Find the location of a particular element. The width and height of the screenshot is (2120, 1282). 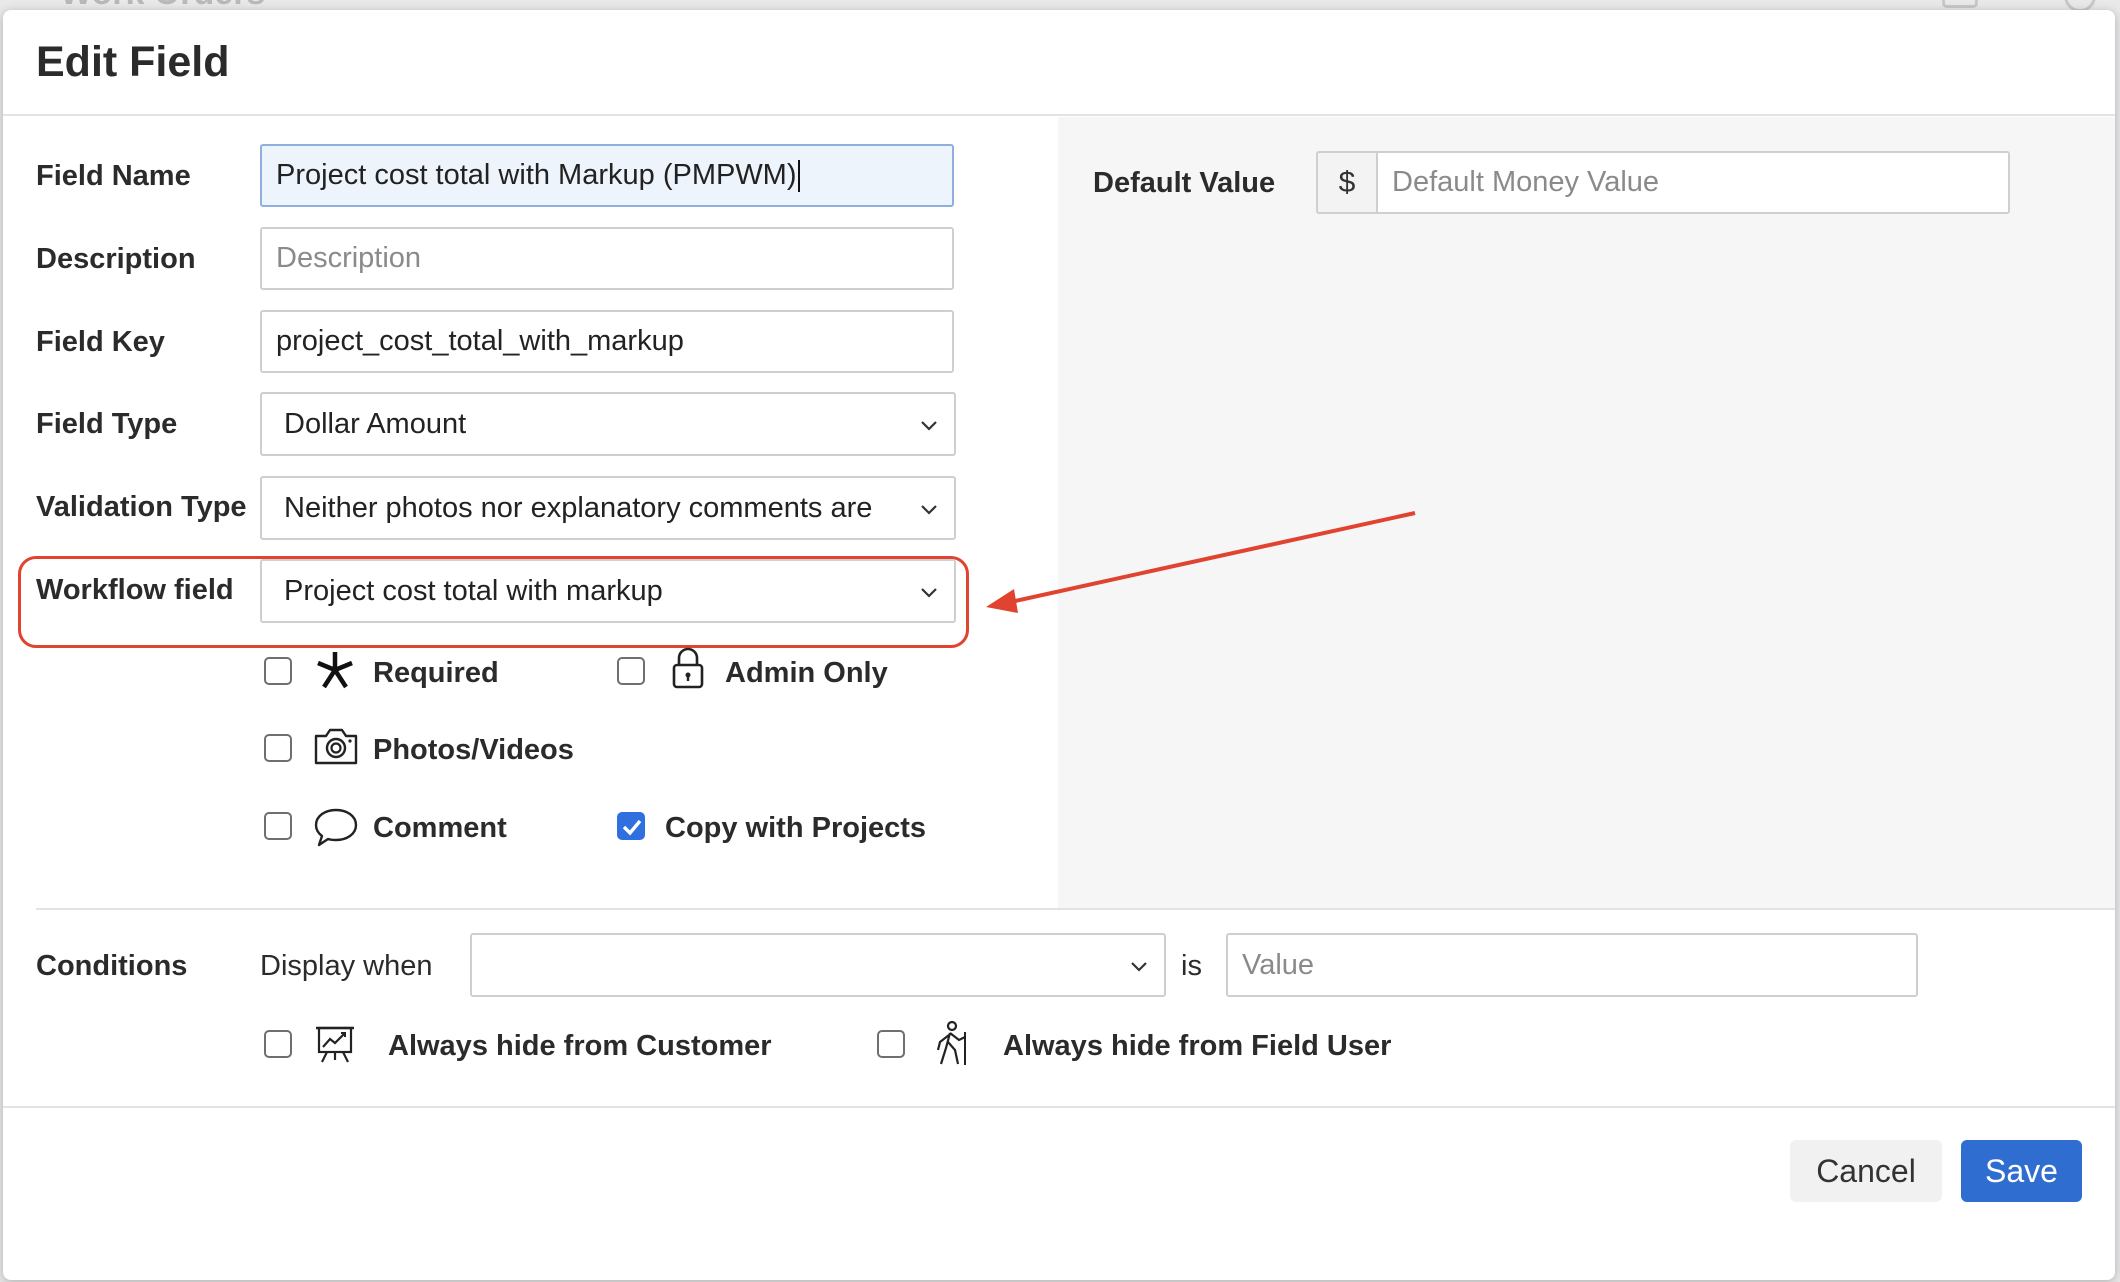

asterisk-icon is located at coordinates (335, 670).